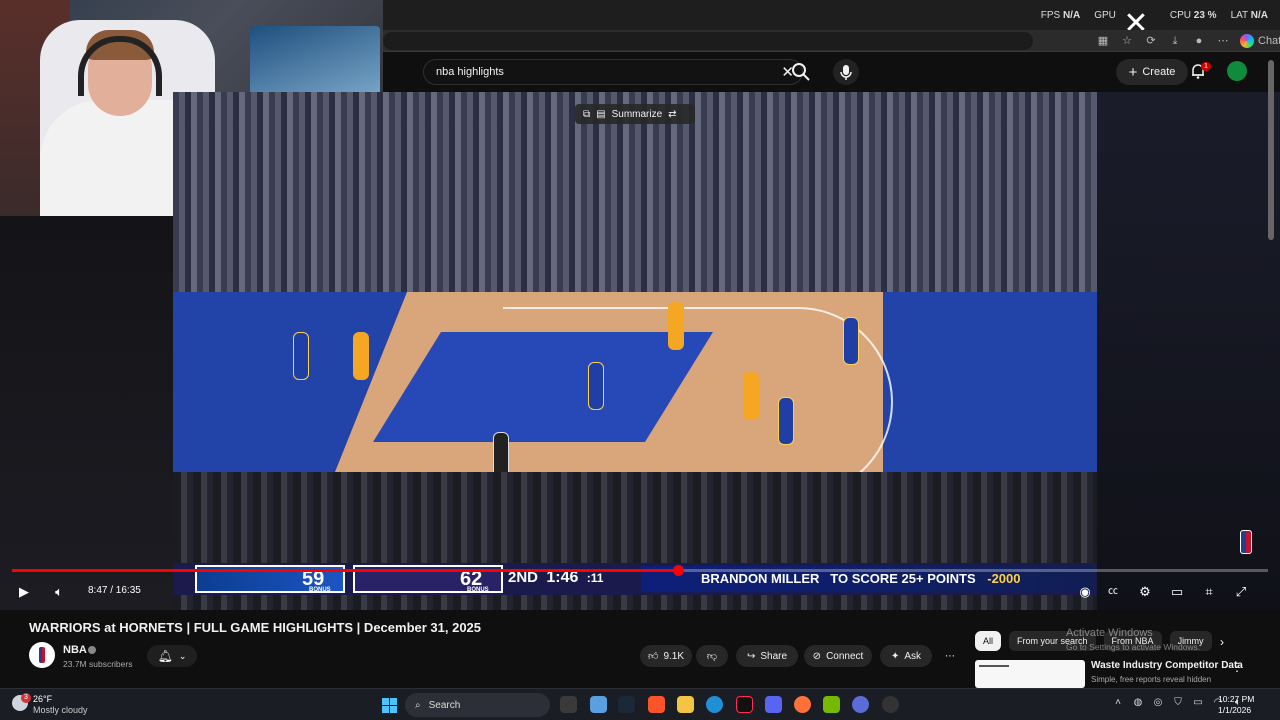 Image resolution: width=1280 pixels, height=720 pixels. I want to click on taskbar-search-label: Search, so click(444, 705).